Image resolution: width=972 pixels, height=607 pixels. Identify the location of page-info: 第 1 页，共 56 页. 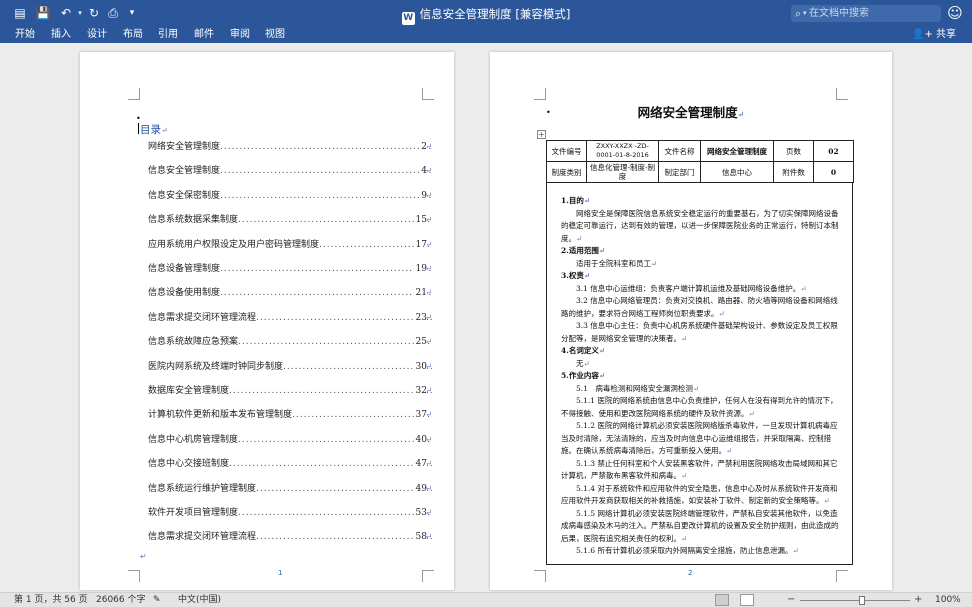
(51, 600).